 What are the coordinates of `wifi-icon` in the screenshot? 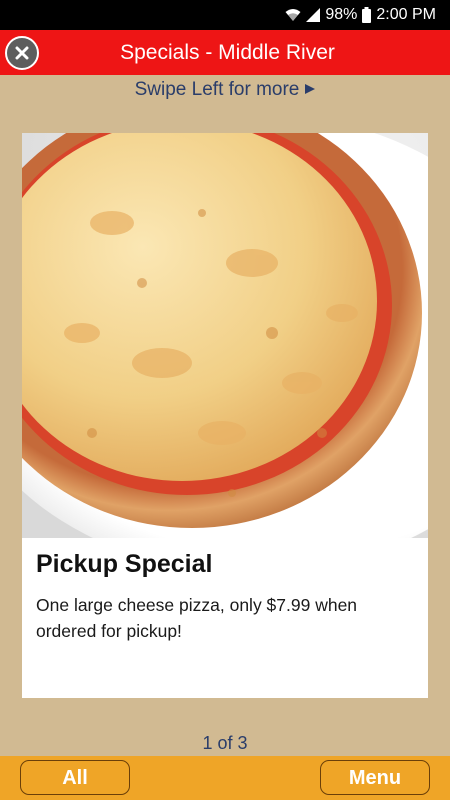 It's located at (293, 15).